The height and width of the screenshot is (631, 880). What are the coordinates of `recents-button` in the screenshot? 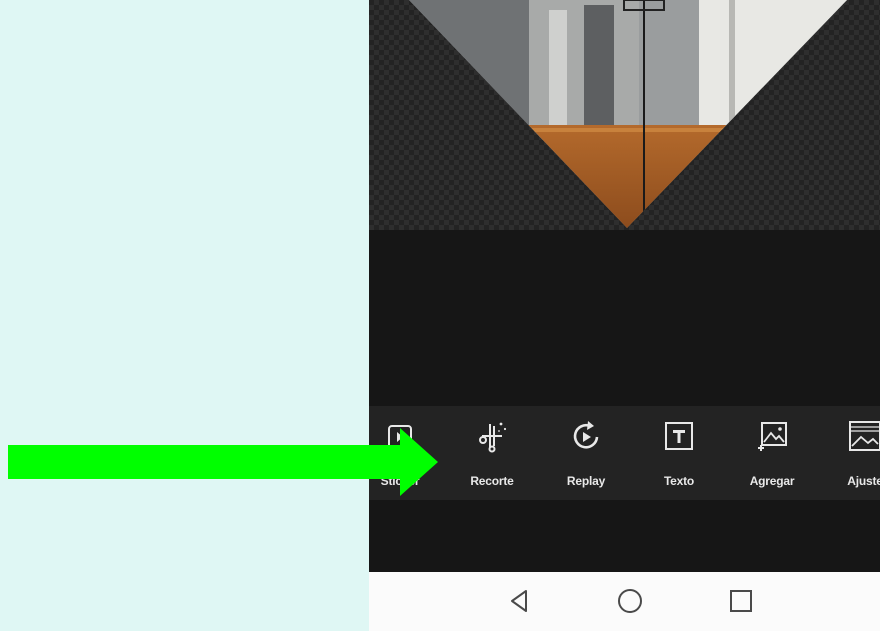 It's located at (741, 601).